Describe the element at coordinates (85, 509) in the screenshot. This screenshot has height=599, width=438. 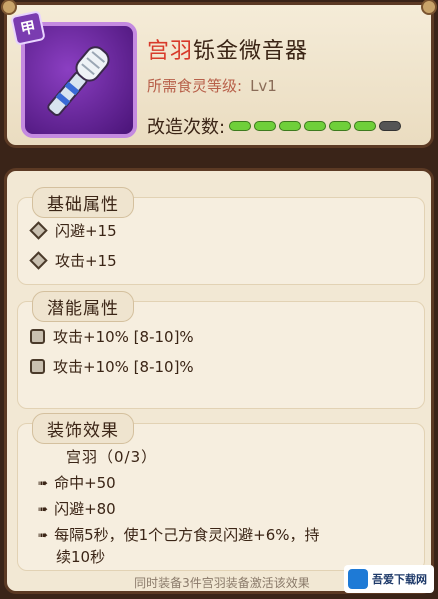
I see `effect-text: 闪避+80` at that location.